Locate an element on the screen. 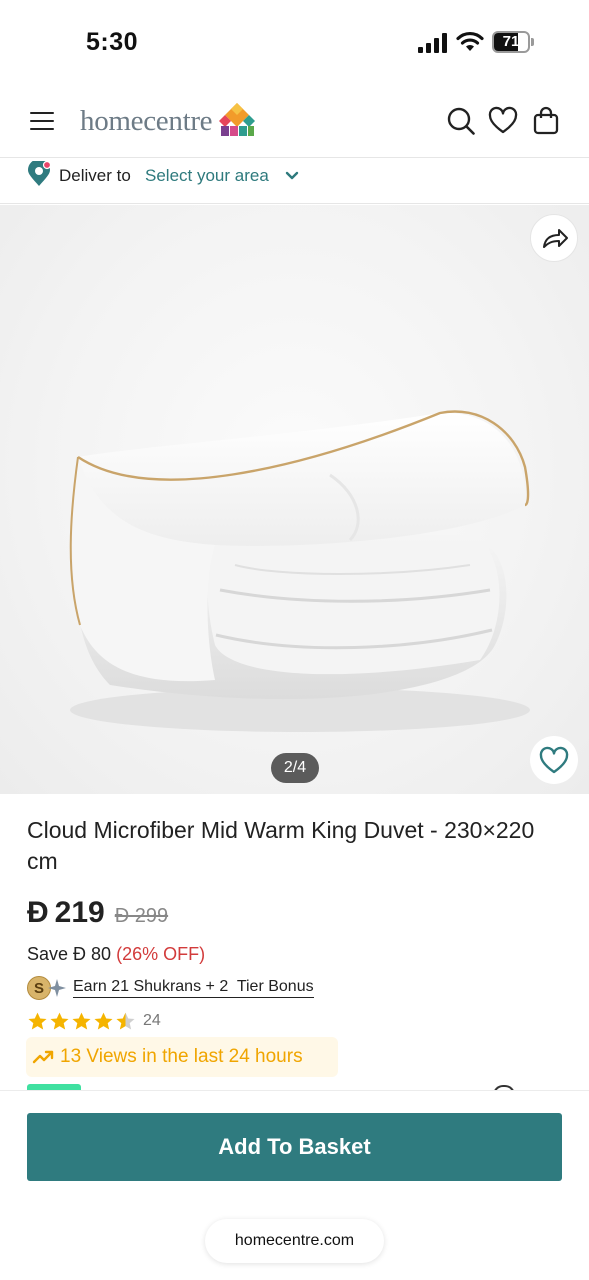 This screenshot has width=589, height=1280. savings-row: Save Đ 80 (26% OFF) is located at coordinates (116, 954).